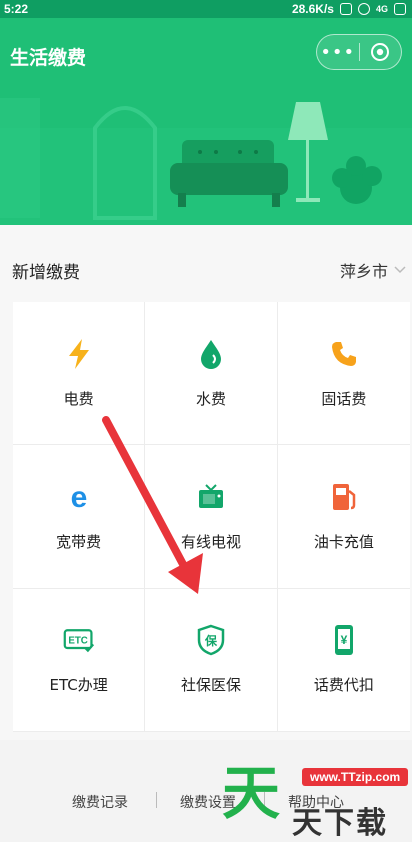 The height and width of the screenshot is (842, 412). Describe the element at coordinates (79, 517) in the screenshot. I see `service-broadband: e 宽带费` at that location.